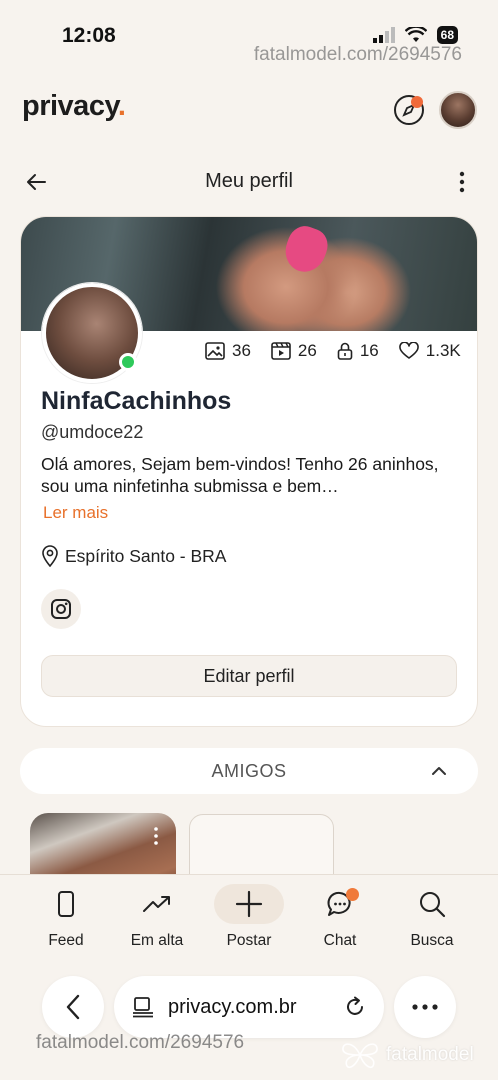  What do you see at coordinates (352, 894) in the screenshot?
I see `chat-notification-dot` at bounding box center [352, 894].